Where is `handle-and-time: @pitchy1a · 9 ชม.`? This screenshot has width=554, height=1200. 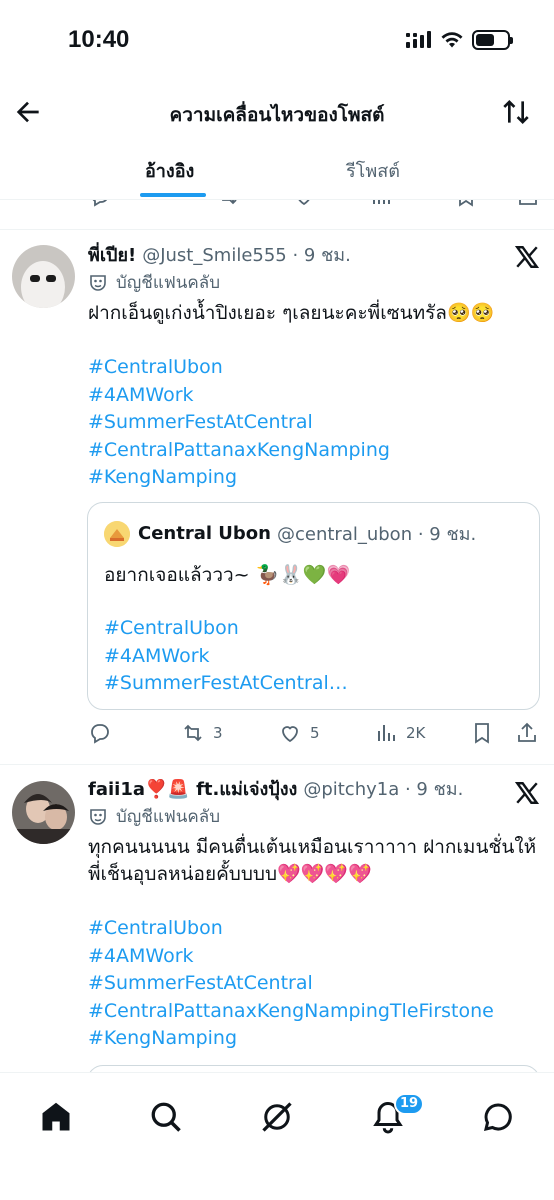
handle-and-time: @pitchy1a · 9 ชม. is located at coordinates (383, 789).